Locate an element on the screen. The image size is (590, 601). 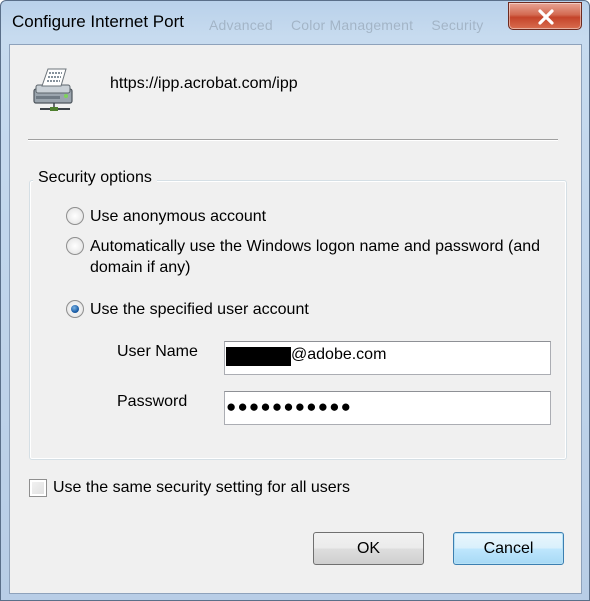
same-security-setting-checkbox is located at coordinates (38, 488).